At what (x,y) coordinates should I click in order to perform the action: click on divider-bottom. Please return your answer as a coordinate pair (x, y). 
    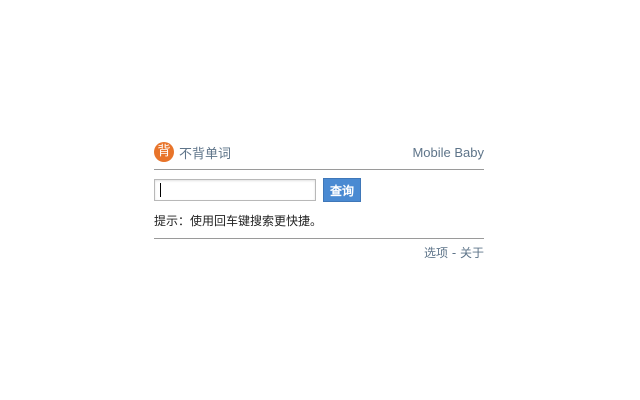
    Looking at the image, I should click on (319, 238).